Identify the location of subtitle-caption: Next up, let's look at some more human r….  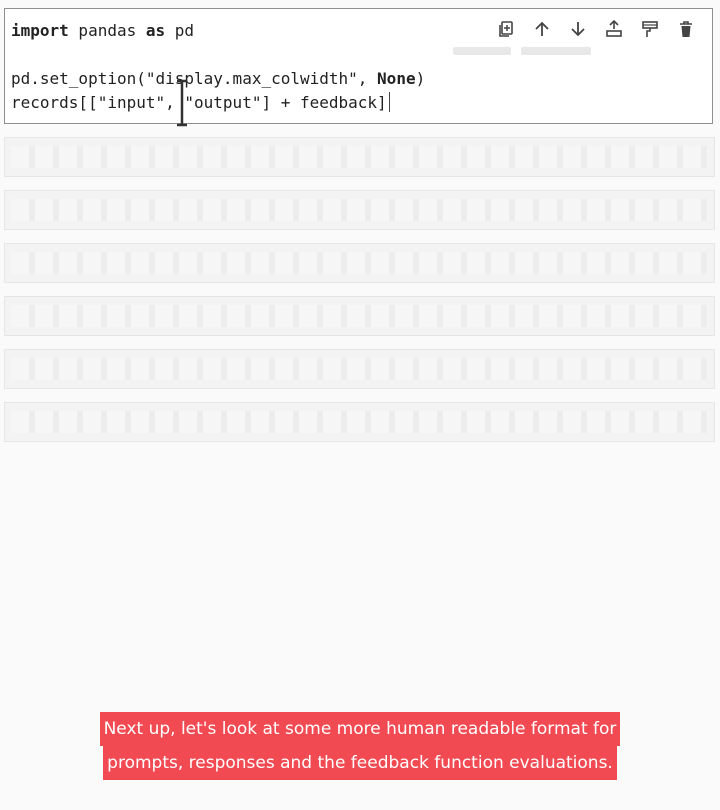
(360, 746).